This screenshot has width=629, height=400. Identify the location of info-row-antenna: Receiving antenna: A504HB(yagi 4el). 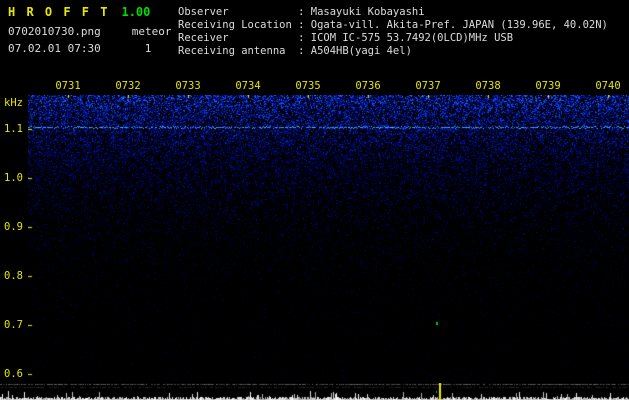
(393, 51).